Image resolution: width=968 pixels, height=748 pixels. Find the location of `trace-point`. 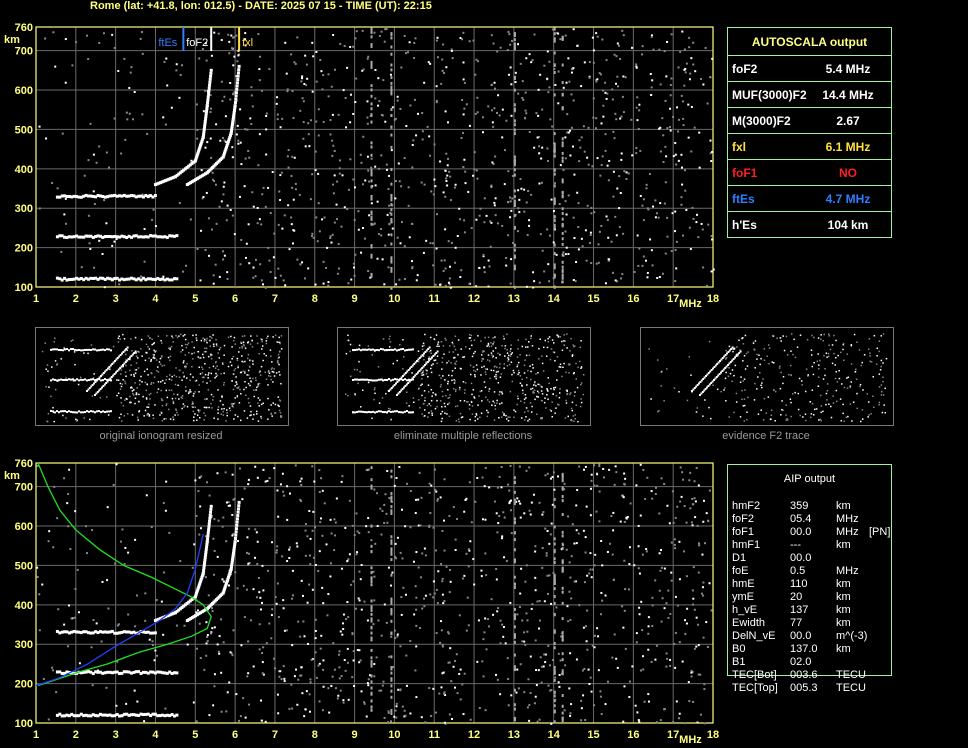

trace-point is located at coordinates (155, 633).